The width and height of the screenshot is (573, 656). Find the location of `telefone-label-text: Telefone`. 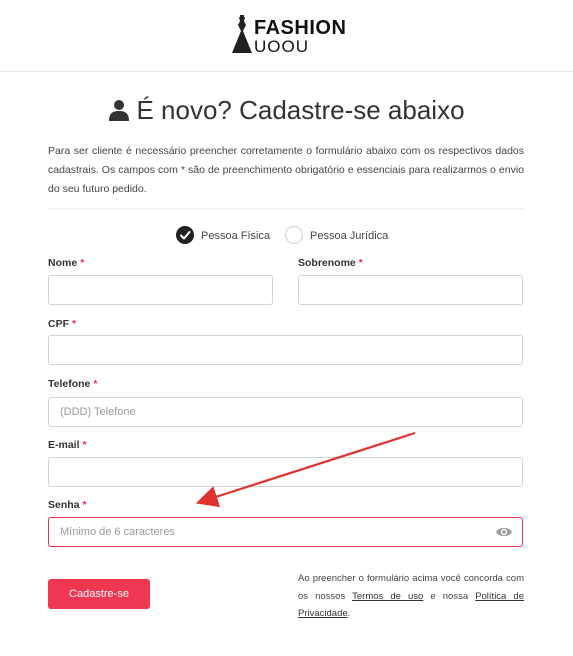

telefone-label-text: Telefone is located at coordinates (69, 384).